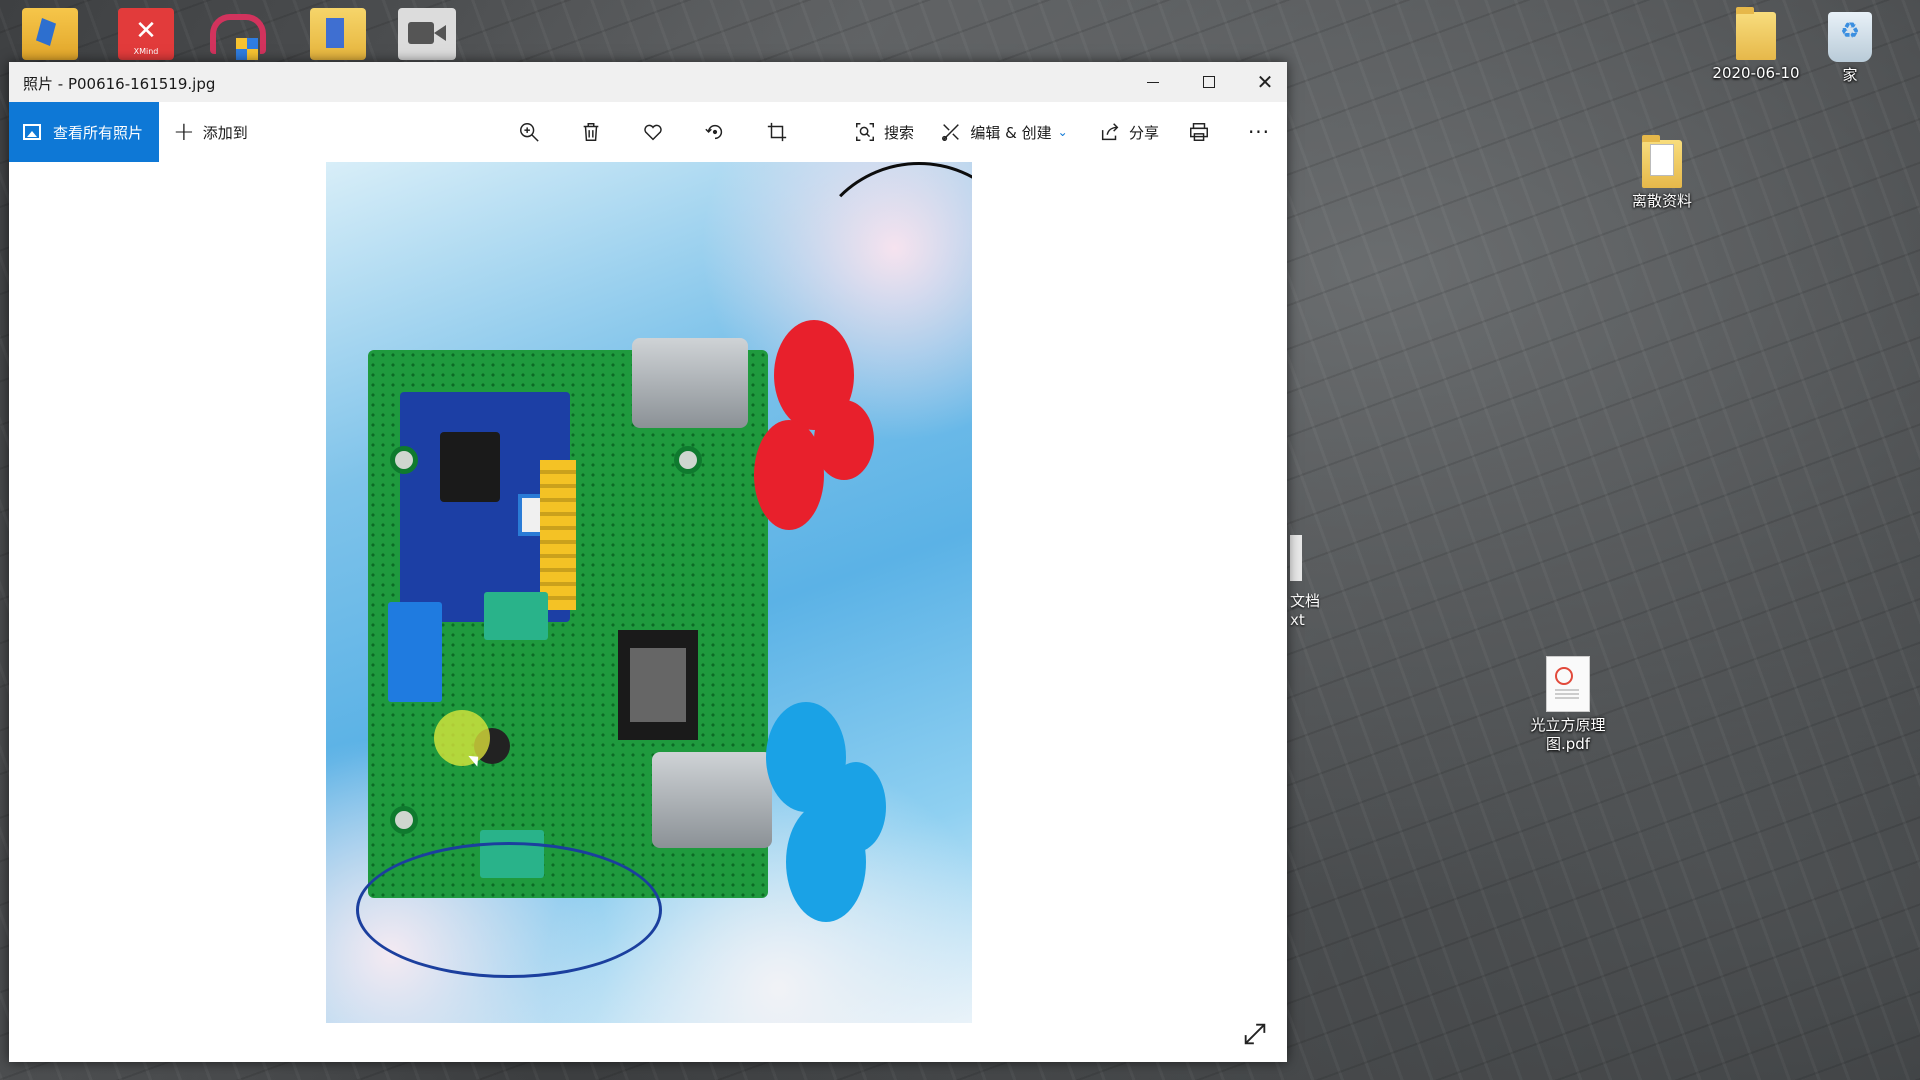 The image size is (1920, 1080). I want to click on desktop-icon-label: 2020-06-10, so click(1756, 73).